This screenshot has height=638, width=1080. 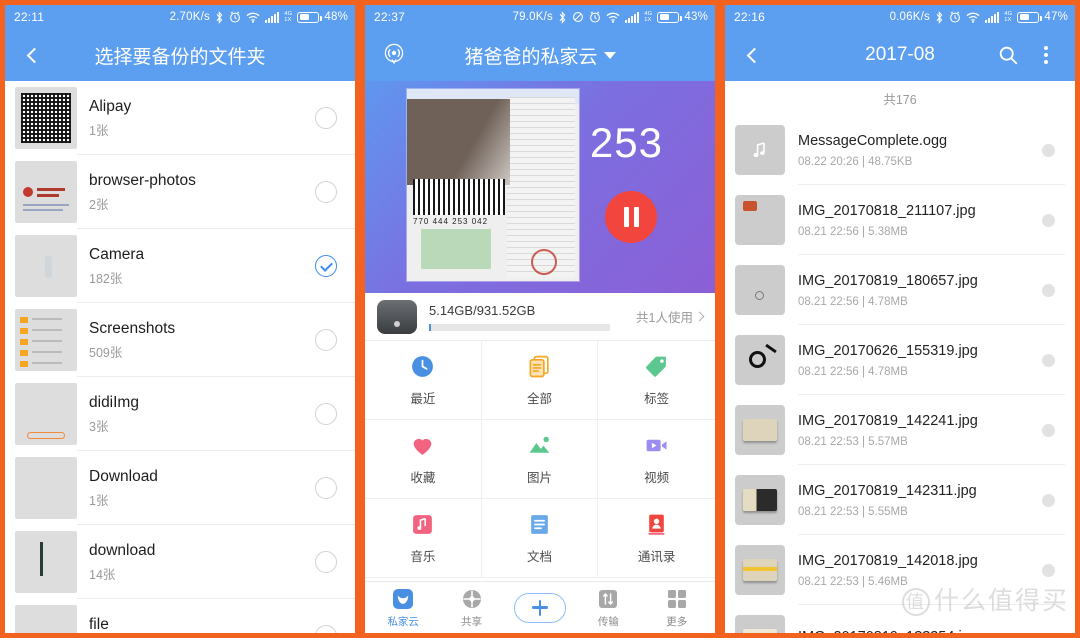 What do you see at coordinates (664, 318) in the screenshot?
I see `shared-users-label: 共1人使用` at bounding box center [664, 318].